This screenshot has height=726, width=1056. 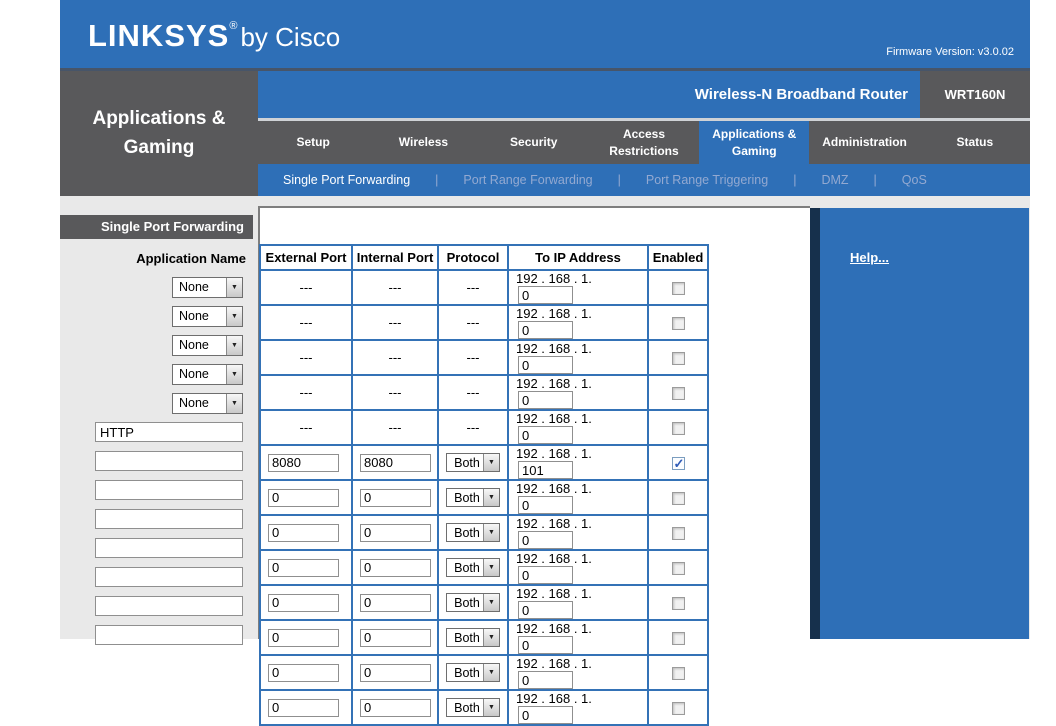 I want to click on subnav-item-dmz: DMZ, so click(x=834, y=180).